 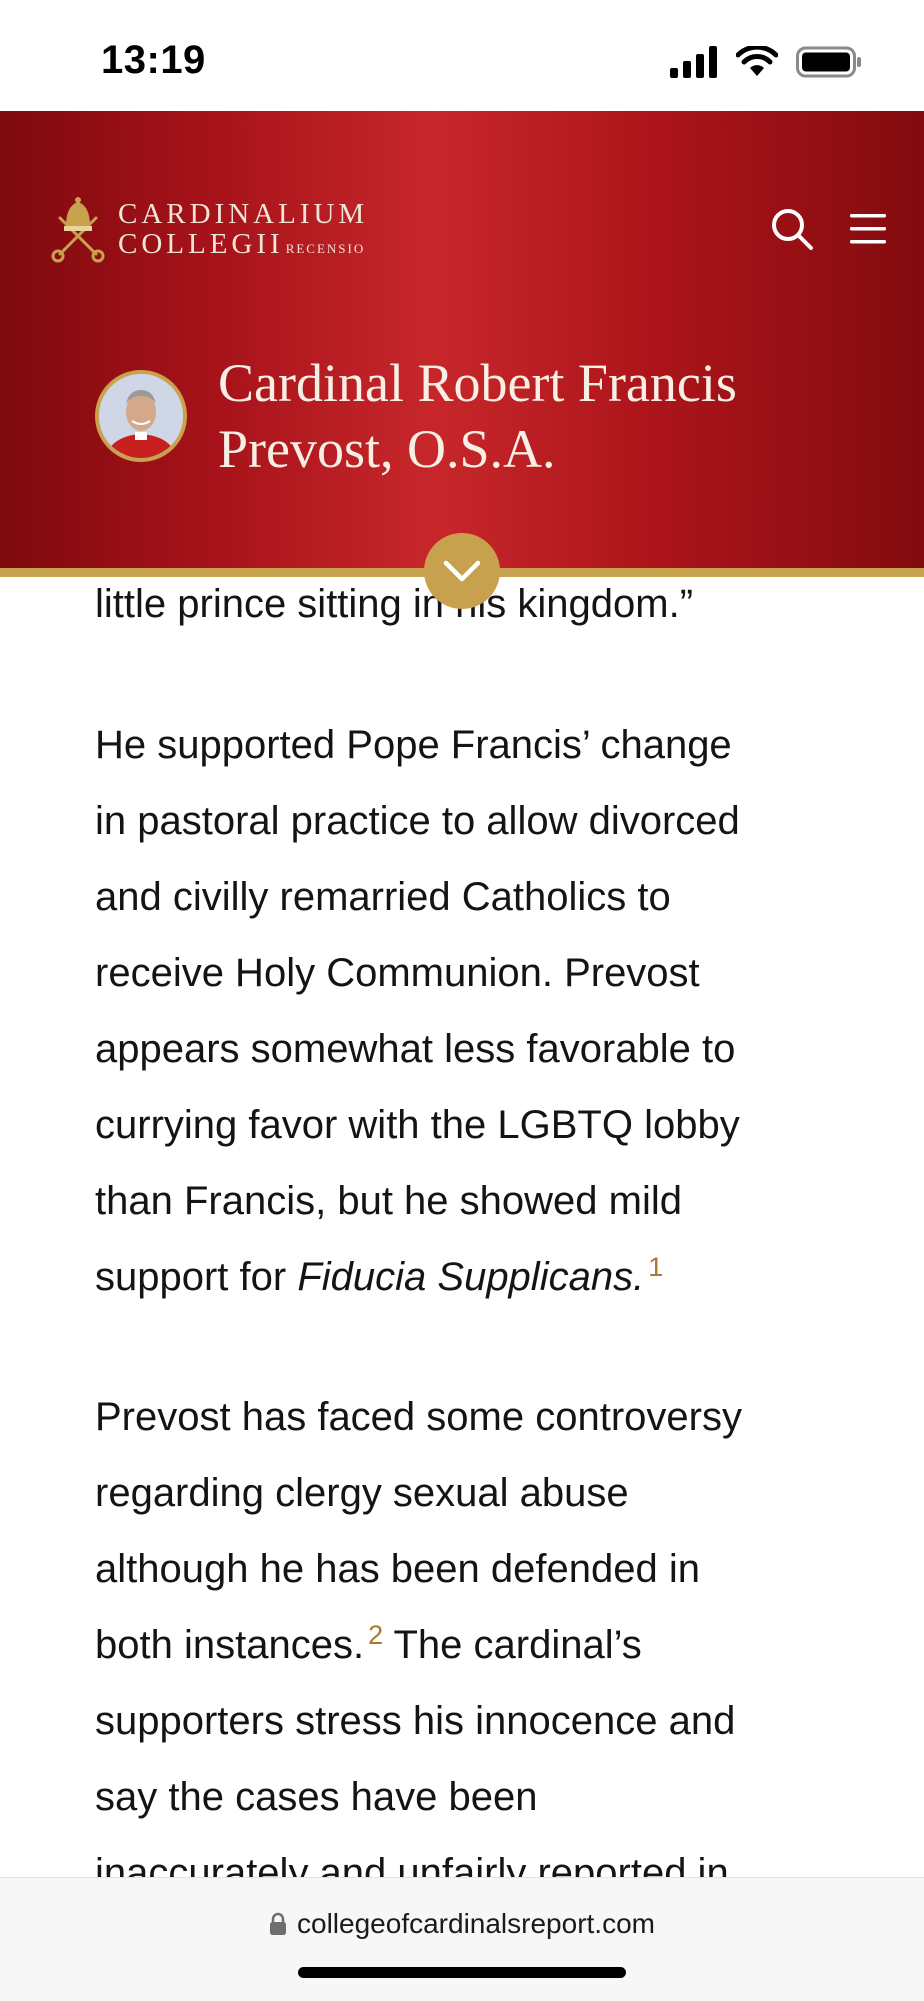 I want to click on status-time: 13:19, so click(x=153, y=60).